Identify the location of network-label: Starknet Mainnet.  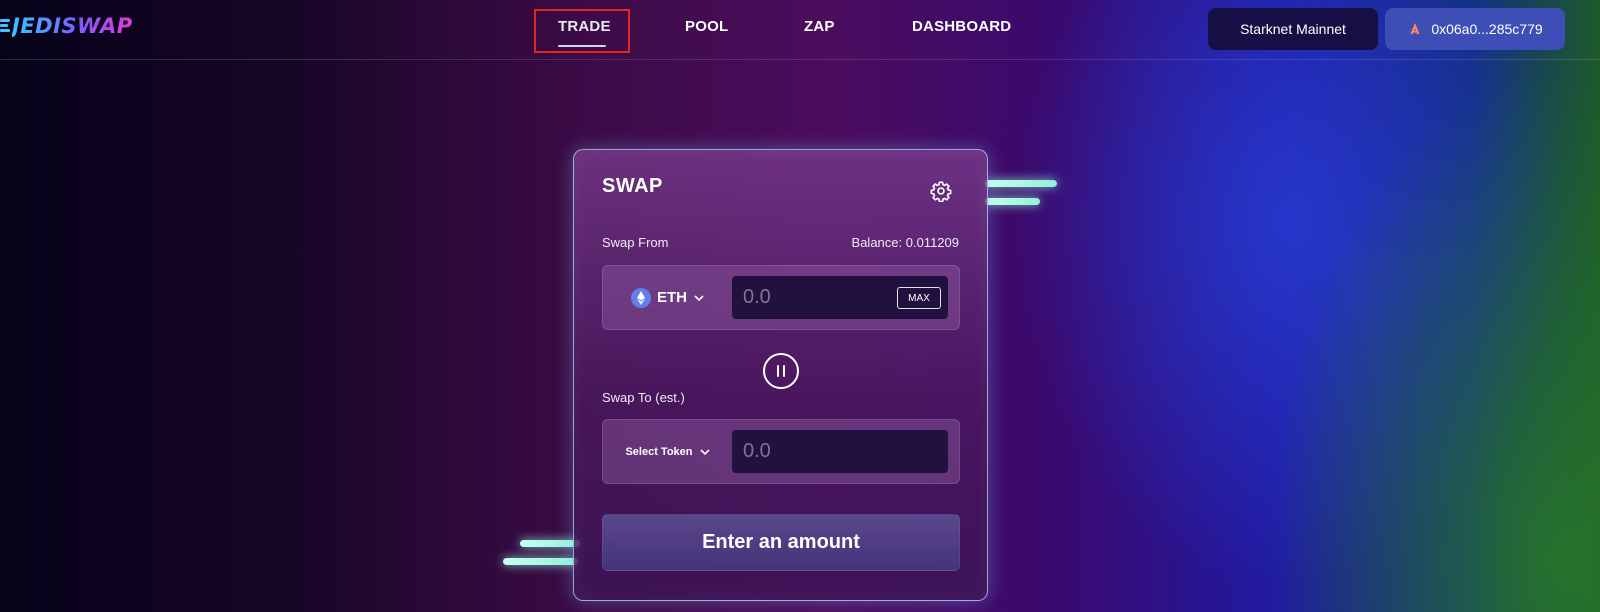
(1293, 29).